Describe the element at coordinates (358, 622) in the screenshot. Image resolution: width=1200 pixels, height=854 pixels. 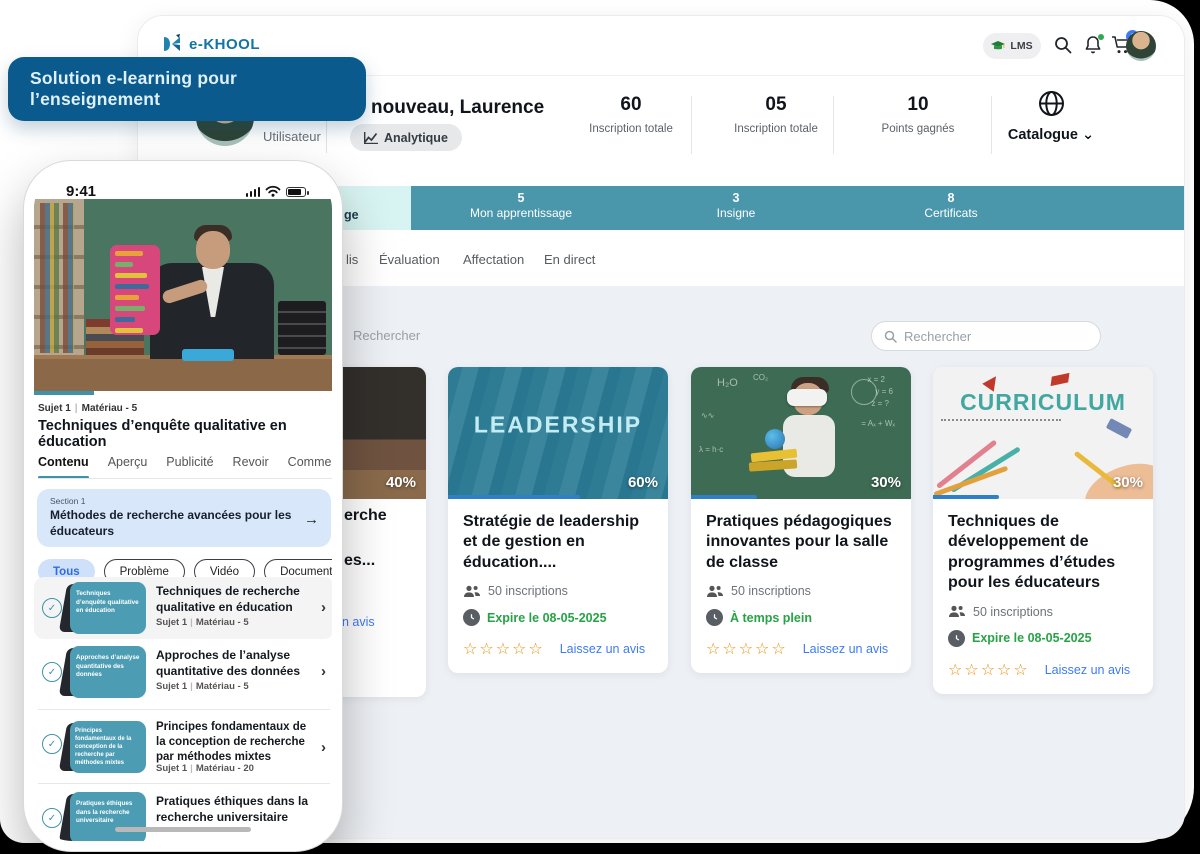
I see `review-link: n avis` at that location.